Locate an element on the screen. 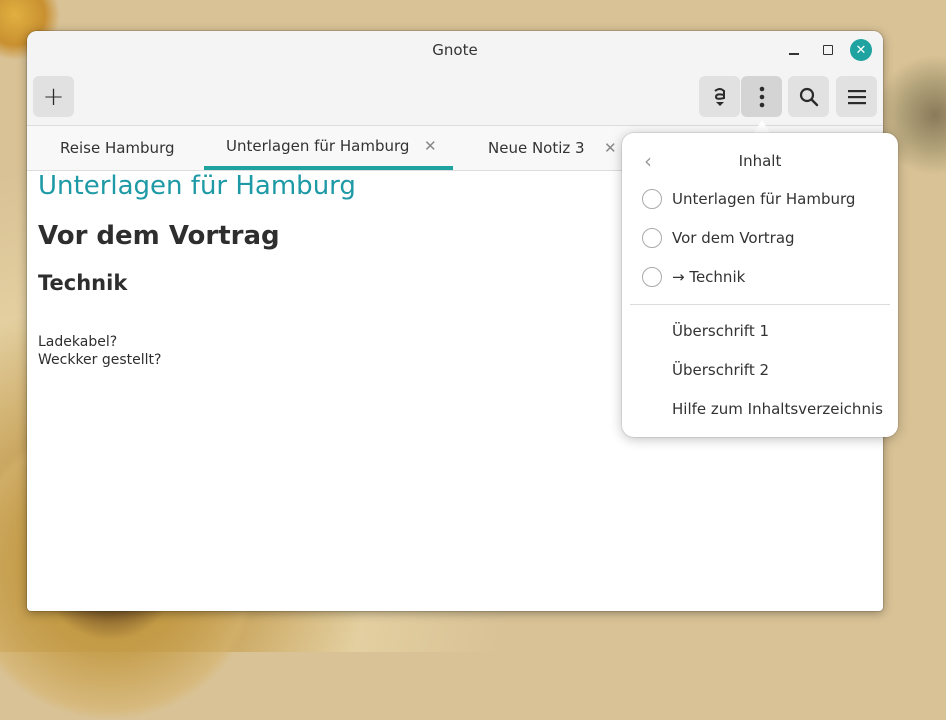  main-menu-button is located at coordinates (856, 96).